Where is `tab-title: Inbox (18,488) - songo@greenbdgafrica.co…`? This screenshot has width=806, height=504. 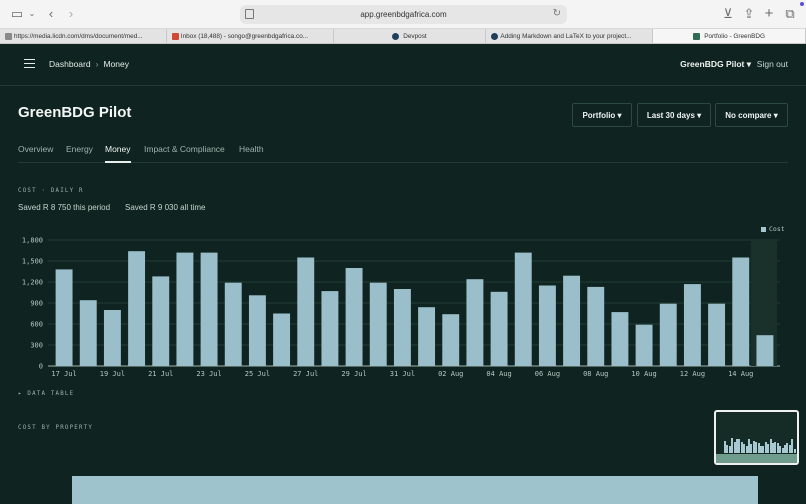
tab-title: Inbox (18,488) - songo@greenbdgafrica.co… is located at coordinates (244, 36).